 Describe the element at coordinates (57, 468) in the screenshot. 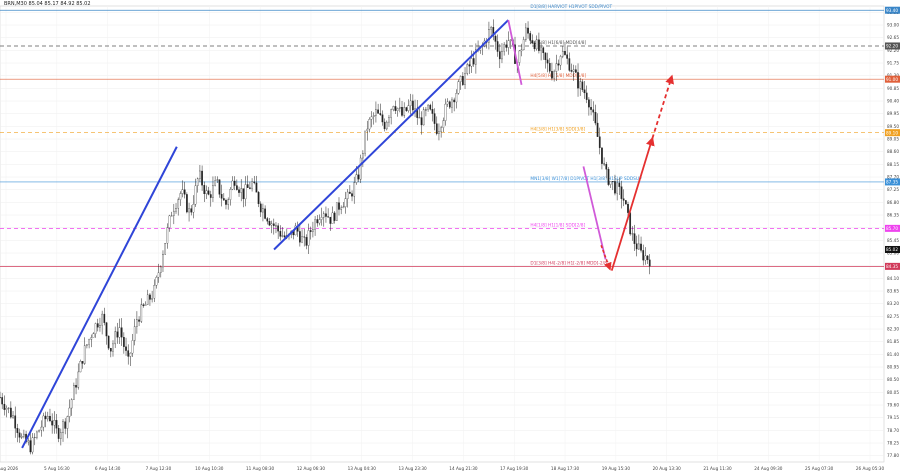

I see `x-tick-label: 5 Aug 16:30` at that location.